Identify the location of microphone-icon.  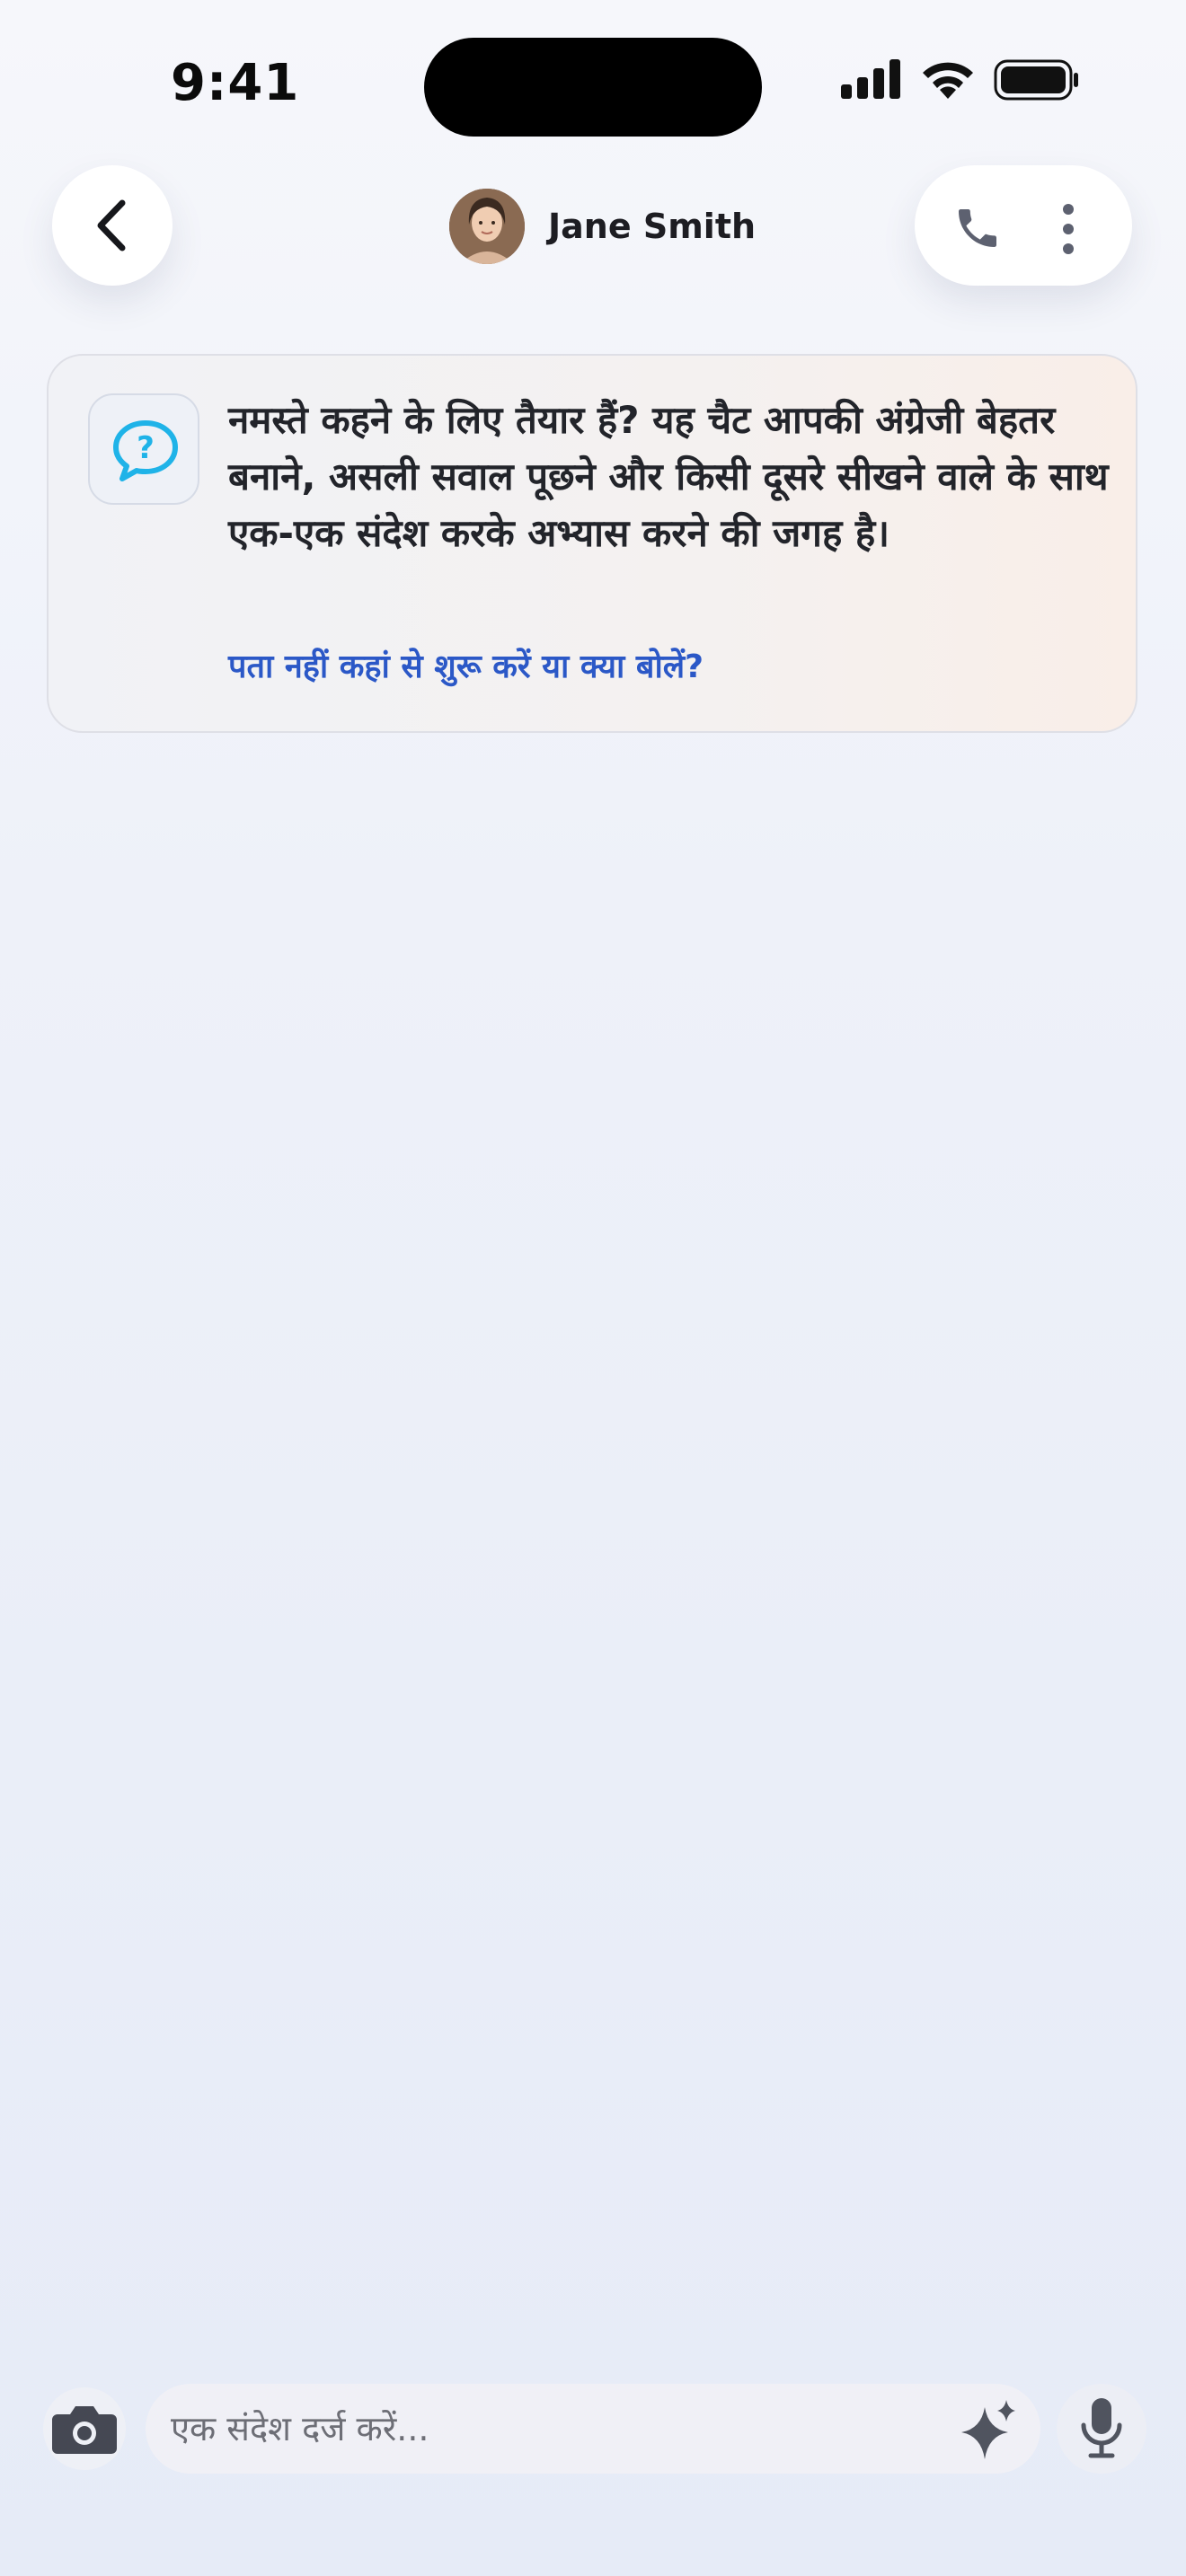
(1101, 2428).